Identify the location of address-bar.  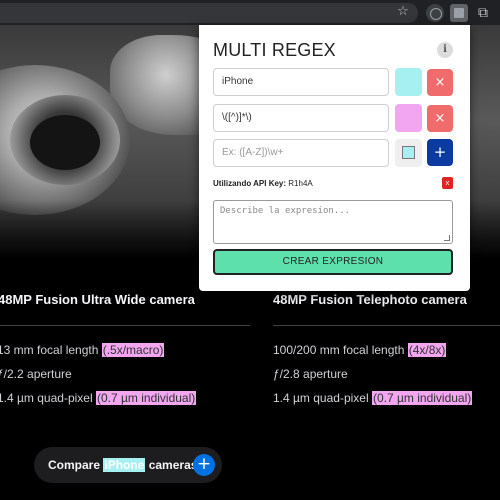
(209, 13).